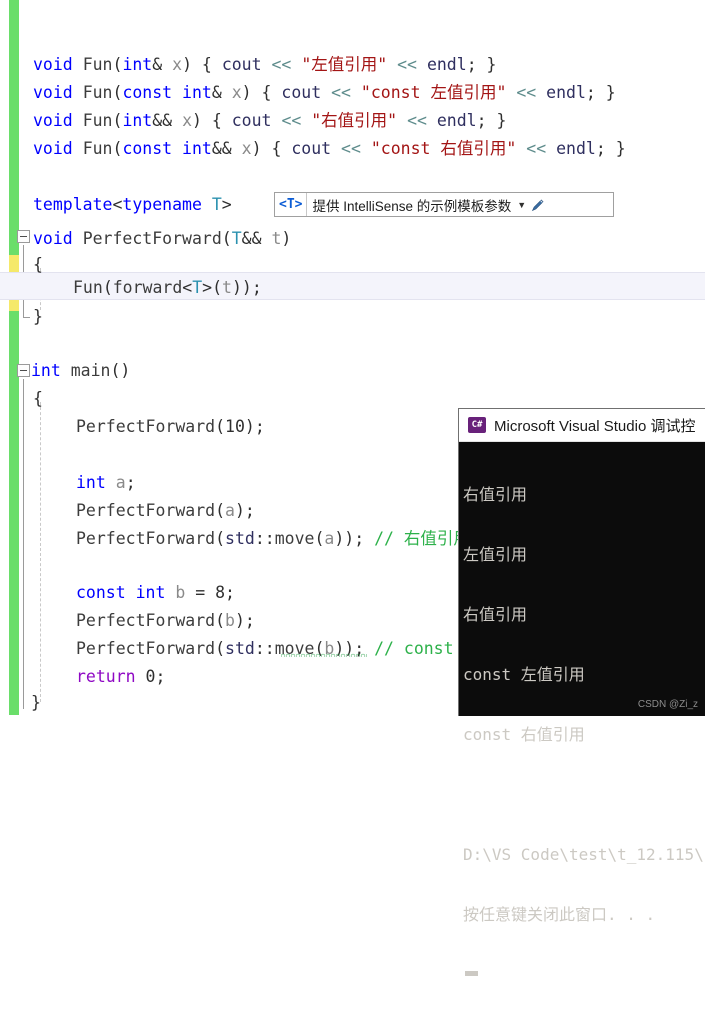 The image size is (705, 1016). What do you see at coordinates (97, 148) in the screenshot?
I see `token-function-fun-4: Fun` at bounding box center [97, 148].